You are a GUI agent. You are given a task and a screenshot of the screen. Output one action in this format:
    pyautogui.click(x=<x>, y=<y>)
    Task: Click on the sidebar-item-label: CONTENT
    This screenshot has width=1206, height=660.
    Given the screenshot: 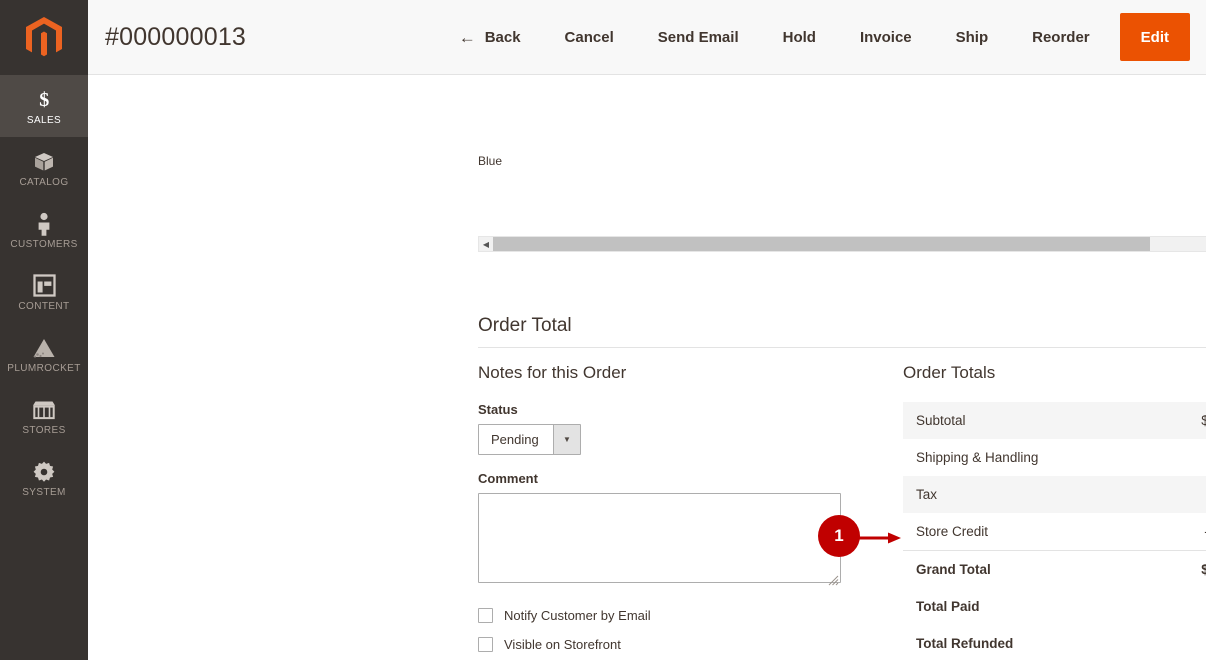 What is the action you would take?
    pyautogui.click(x=44, y=306)
    